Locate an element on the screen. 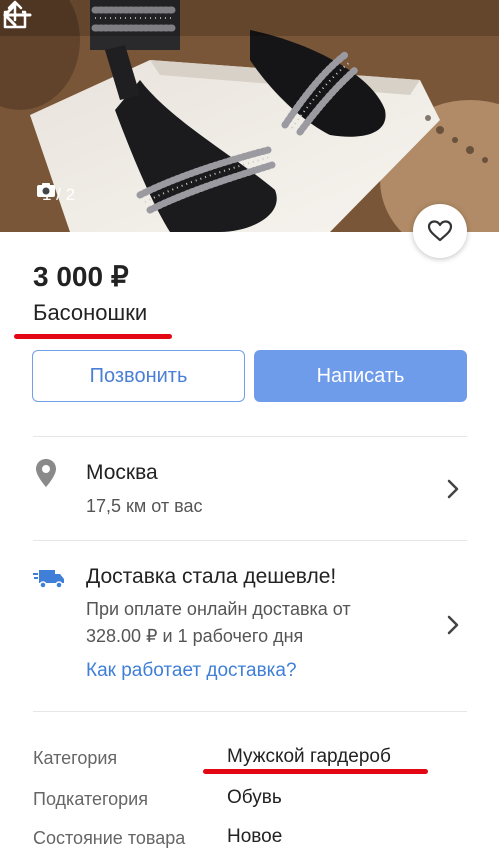  property-value-subcategory: Обувь is located at coordinates (254, 797).